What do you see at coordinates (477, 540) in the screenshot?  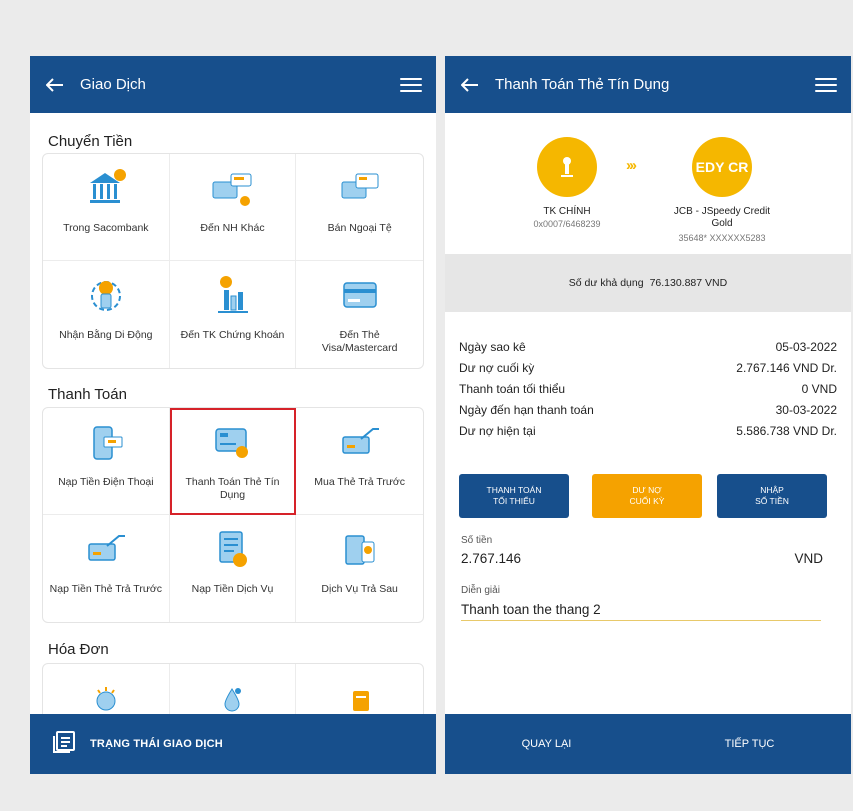 I see `amount-label: Số tiền` at bounding box center [477, 540].